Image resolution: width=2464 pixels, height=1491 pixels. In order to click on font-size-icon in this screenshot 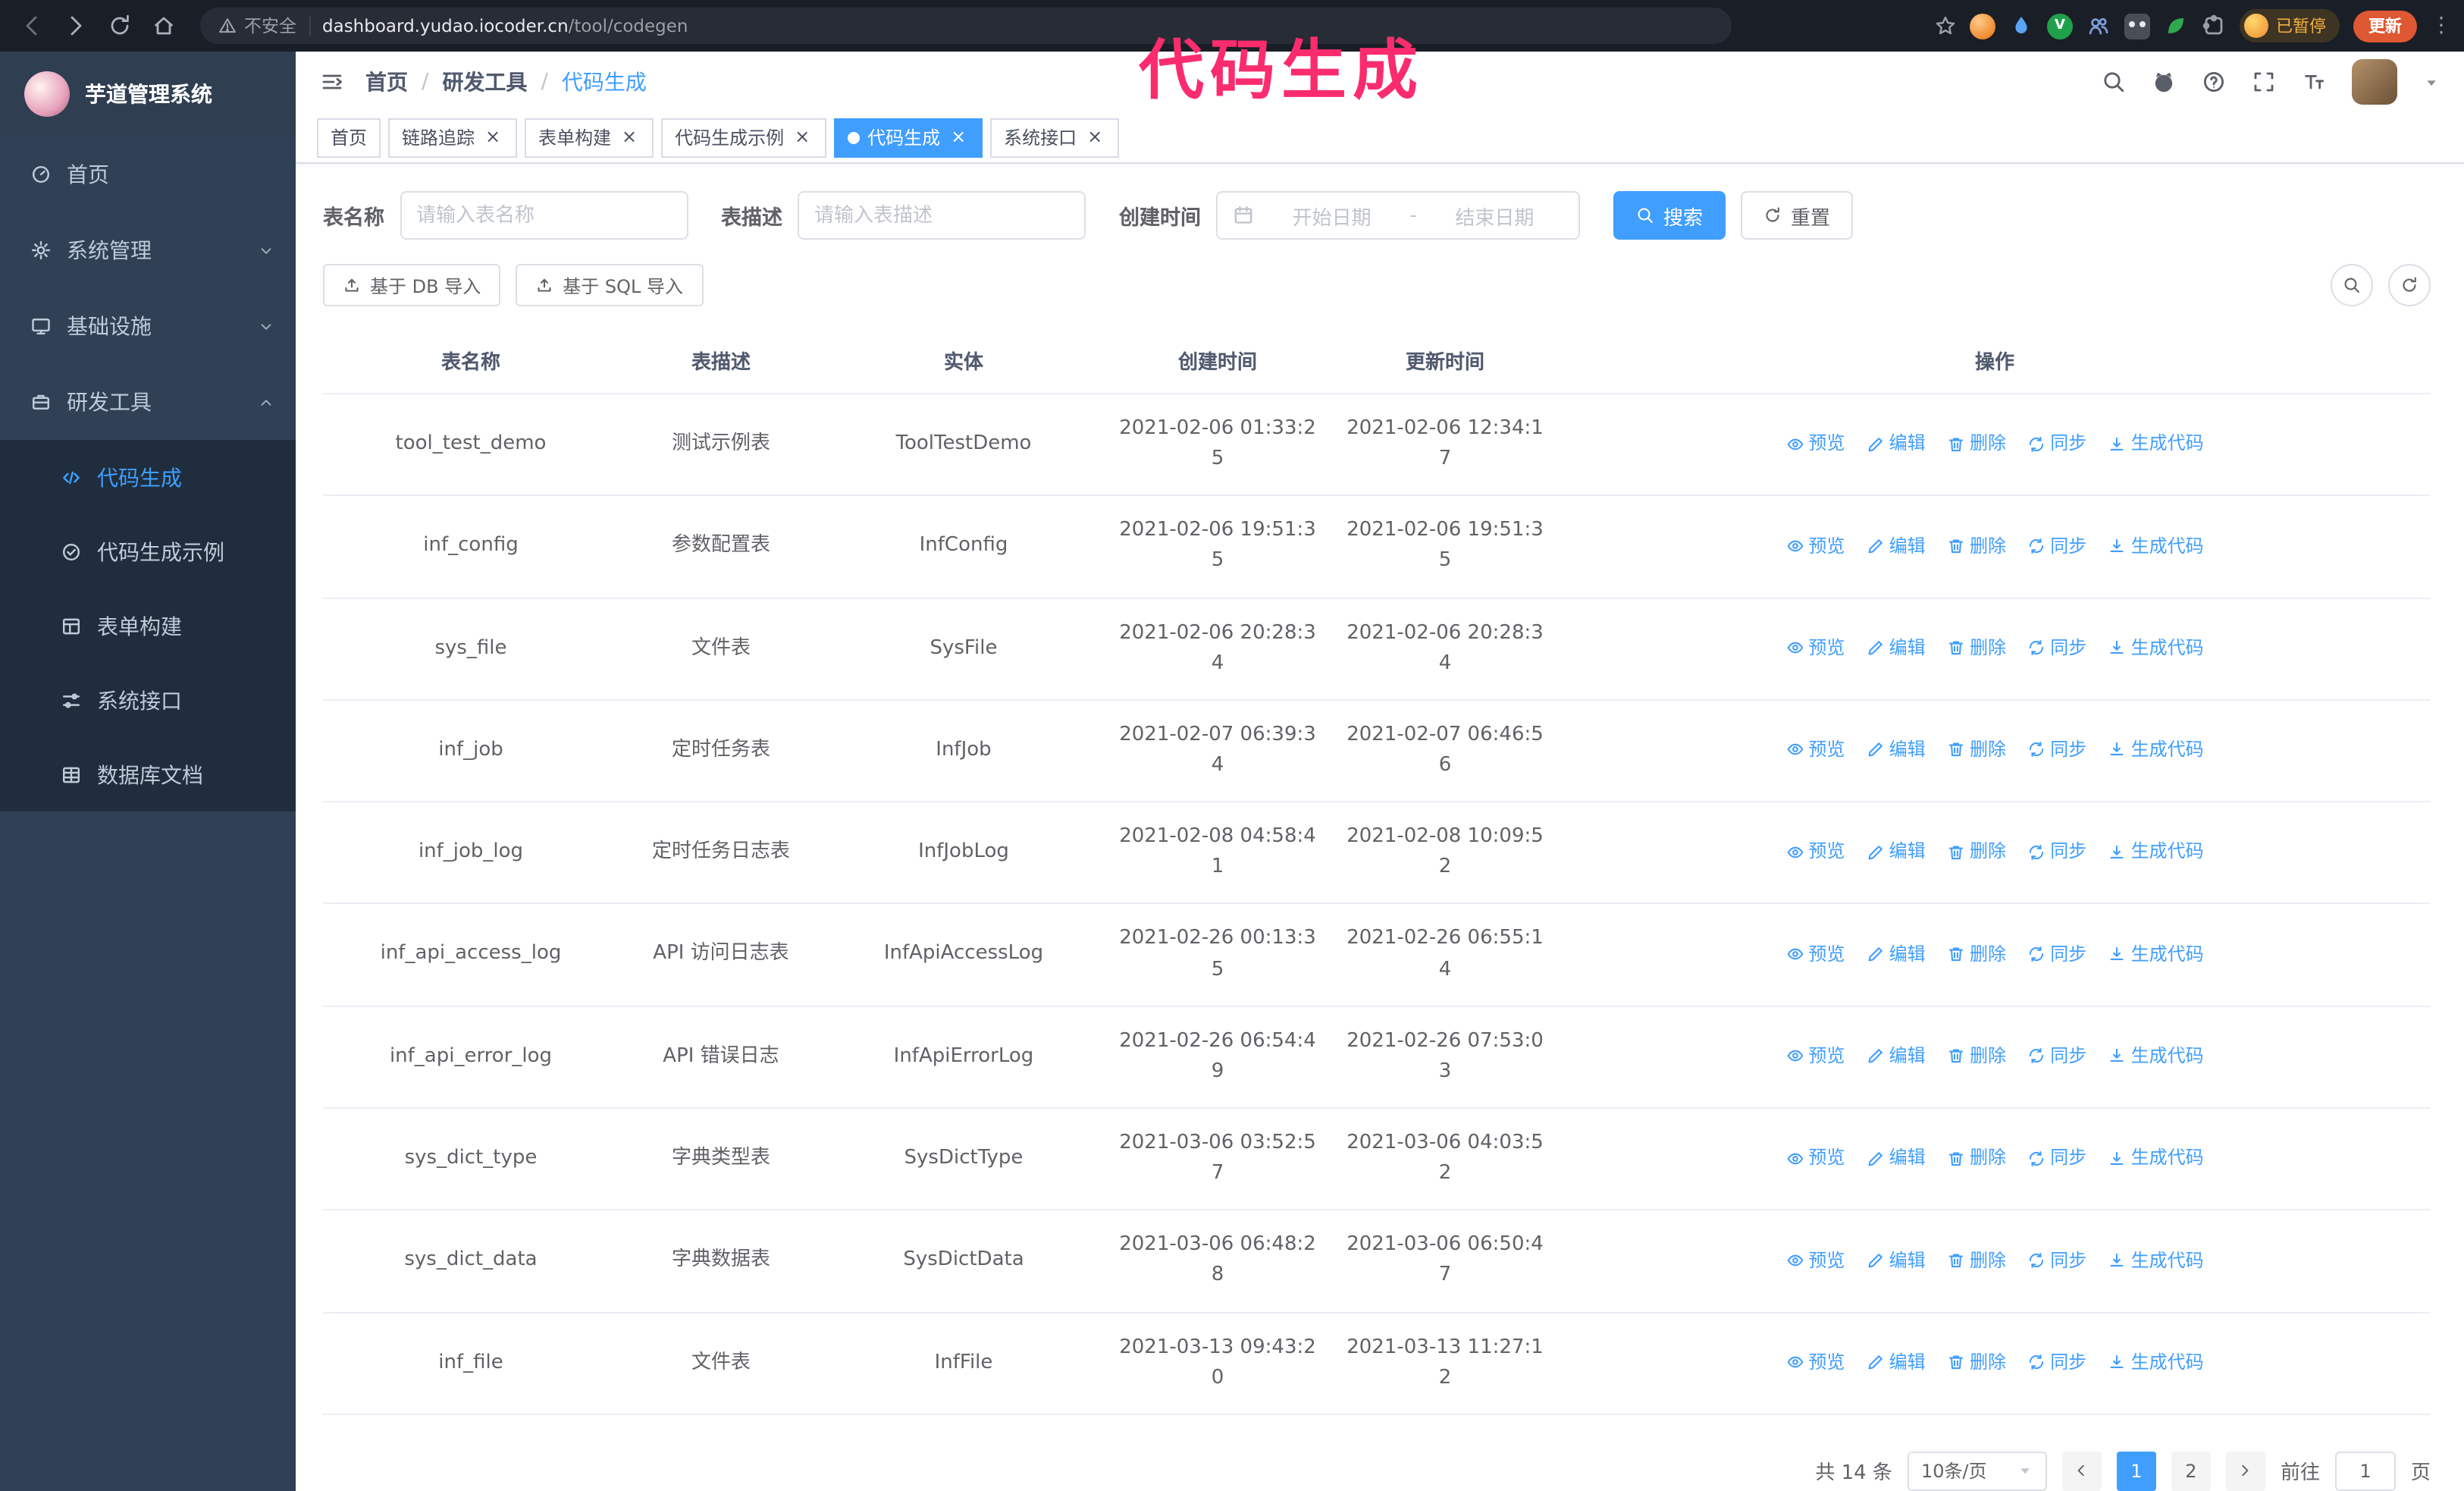, I will do `click(2314, 82)`.